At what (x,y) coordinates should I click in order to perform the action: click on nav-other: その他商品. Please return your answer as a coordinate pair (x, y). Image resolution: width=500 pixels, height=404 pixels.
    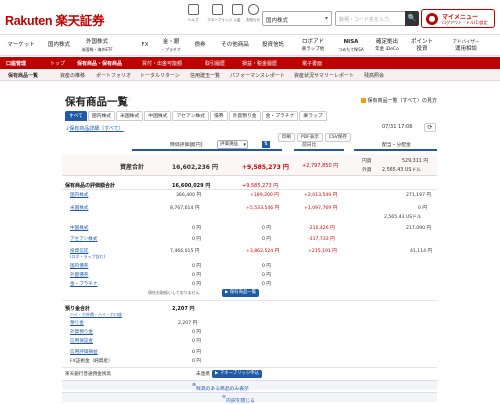
    Looking at the image, I should click on (235, 46).